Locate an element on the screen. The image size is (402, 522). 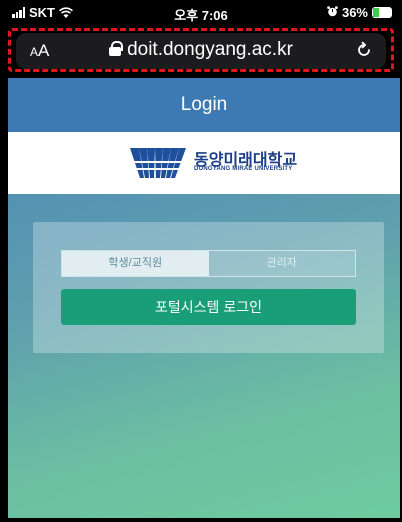
university-name-en: DONGYANG MIRAE UNIVERSITY is located at coordinates (243, 169).